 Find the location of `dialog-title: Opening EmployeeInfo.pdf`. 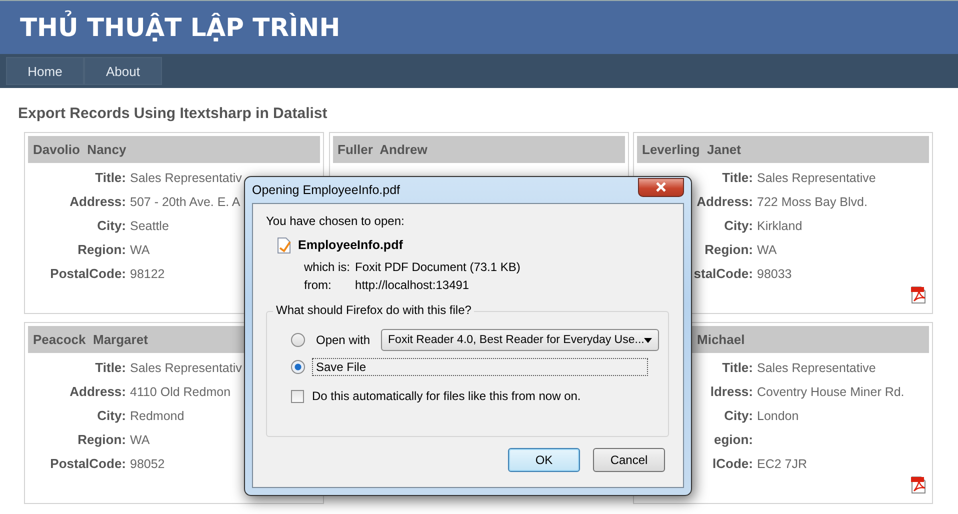

dialog-title: Opening EmployeeInfo.pdf is located at coordinates (326, 190).